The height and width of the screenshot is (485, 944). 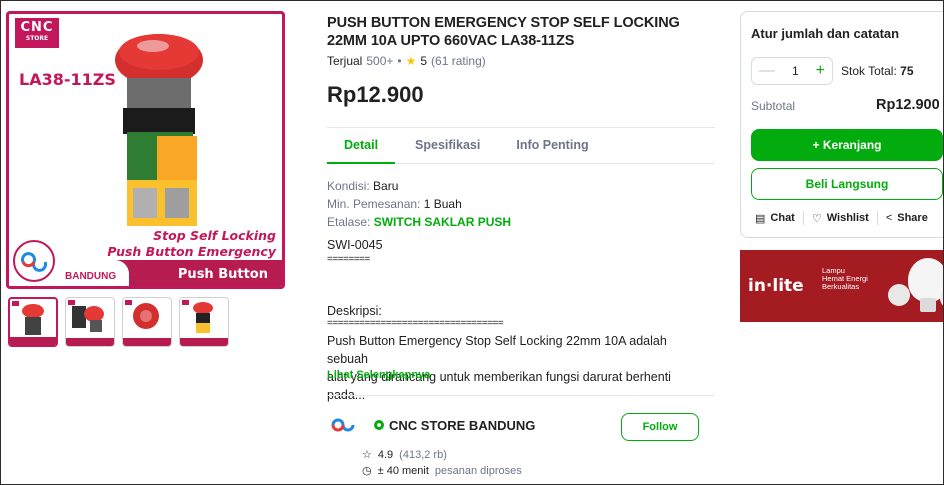 I want to click on detail-showcase: Etalase: SWITCH SAKLAR PUSH, so click(x=419, y=222).